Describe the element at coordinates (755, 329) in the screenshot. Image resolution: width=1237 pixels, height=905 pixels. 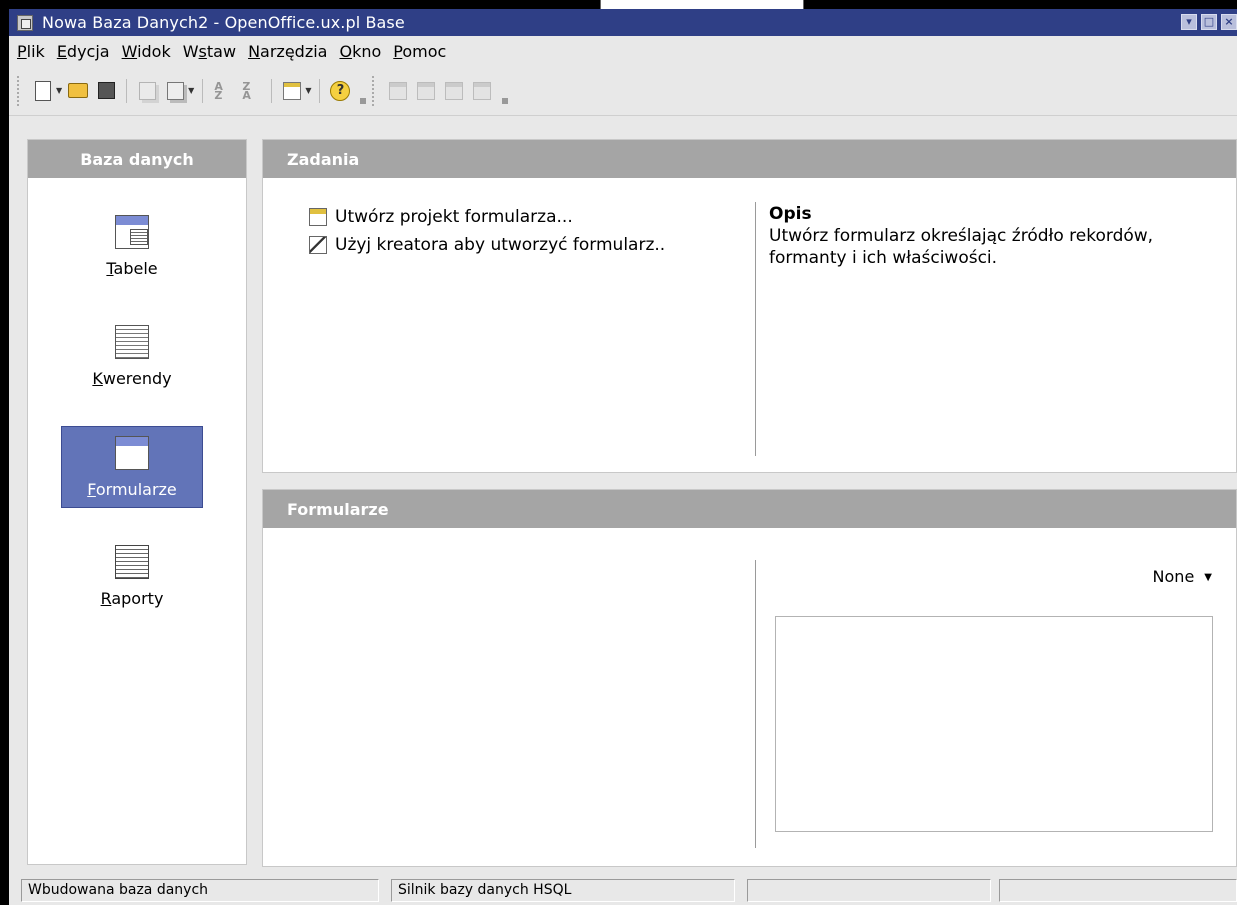
I see `tasks-divider` at that location.